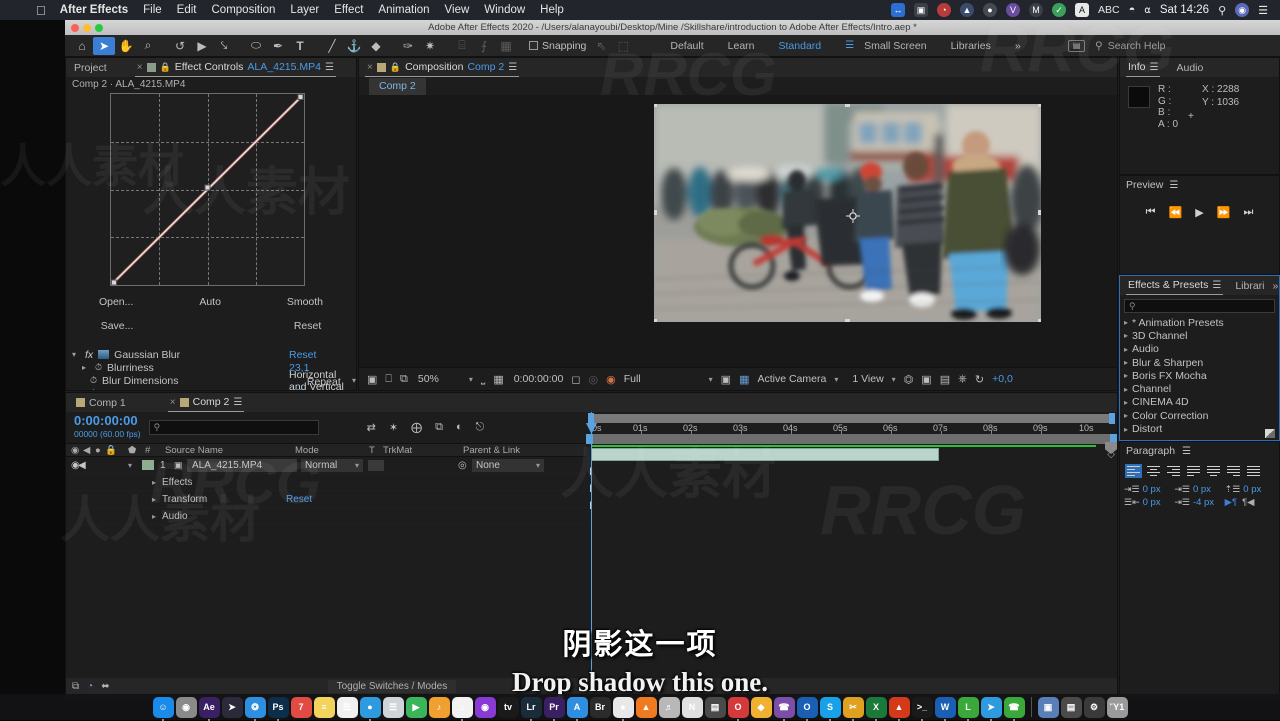 The height and width of the screenshot is (721, 1280). What do you see at coordinates (601, 46) in the screenshot?
I see `snap-arrow-icon: ⇖` at bounding box center [601, 46].